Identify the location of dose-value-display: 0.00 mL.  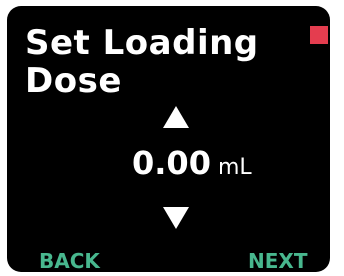
(192, 163).